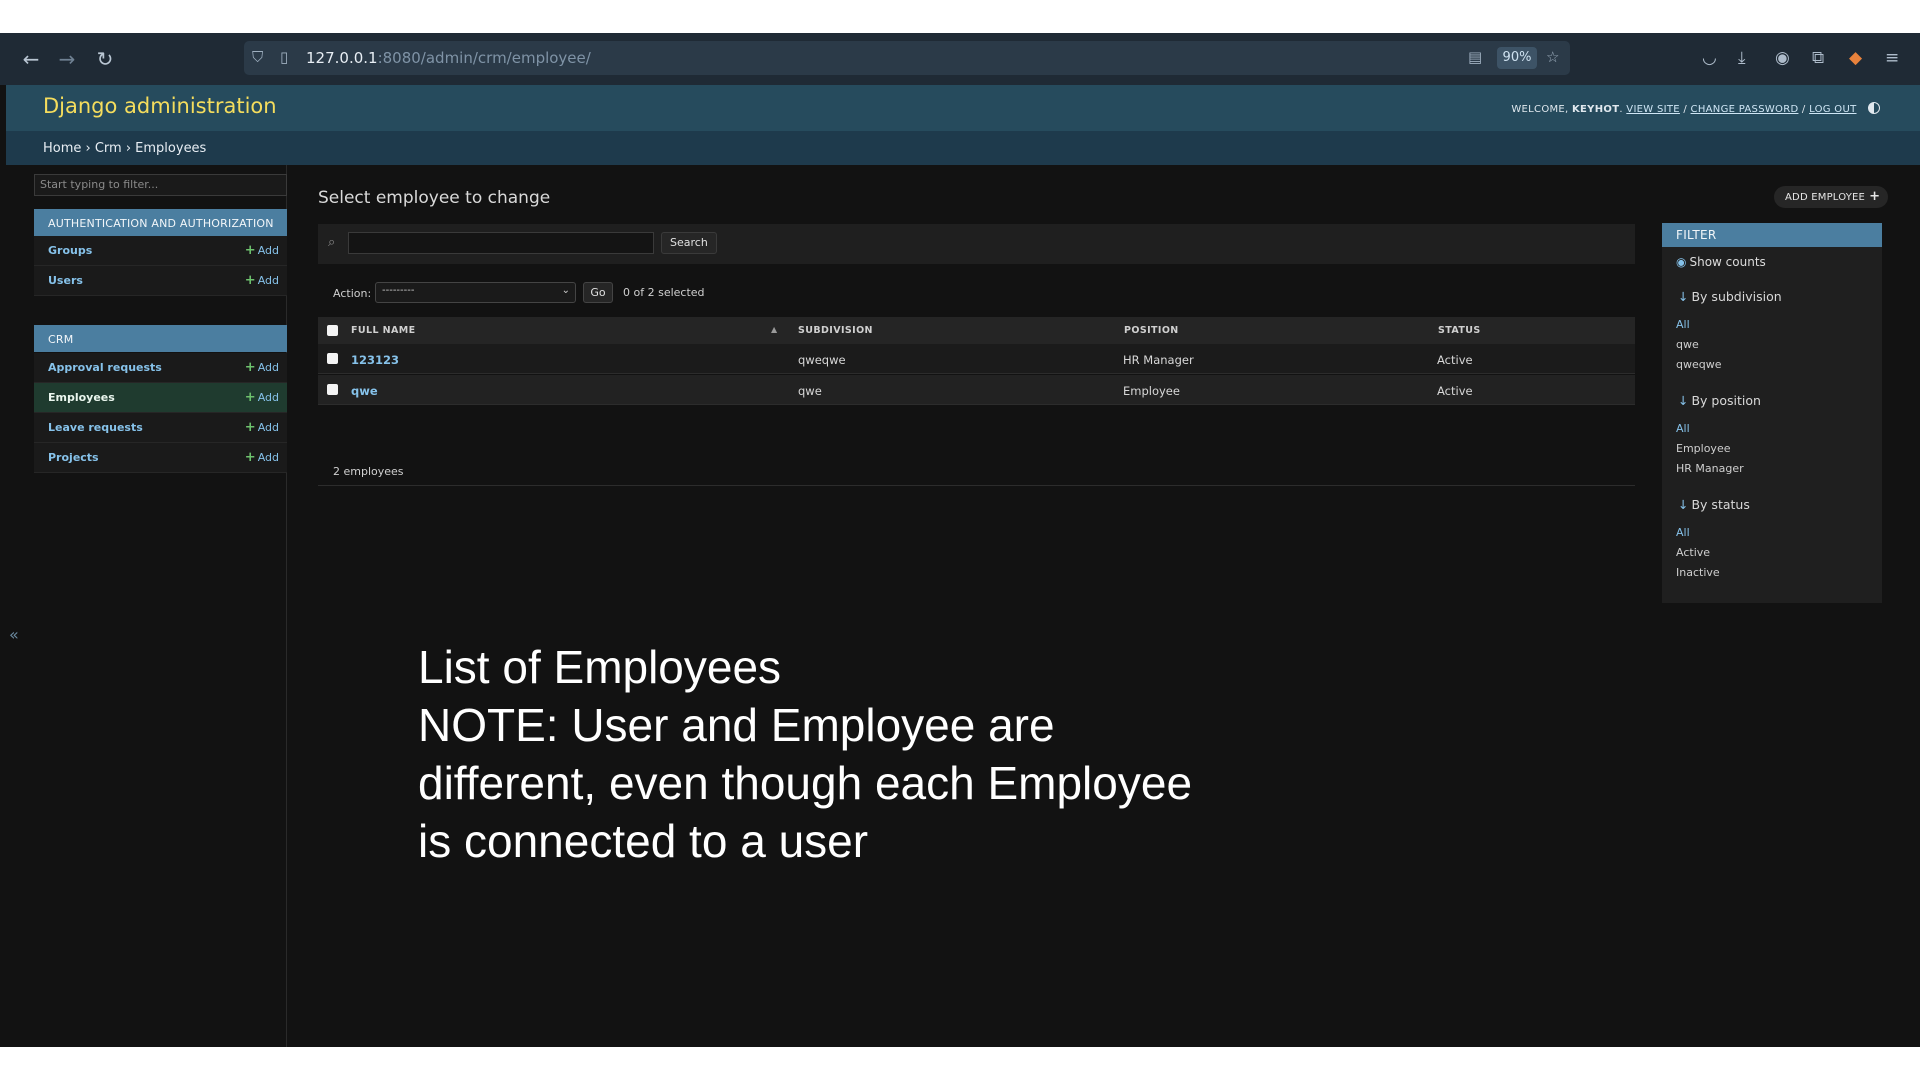 This screenshot has height=1080, width=1920. What do you see at coordinates (67, 59) in the screenshot?
I see `forward-icon: →` at bounding box center [67, 59].